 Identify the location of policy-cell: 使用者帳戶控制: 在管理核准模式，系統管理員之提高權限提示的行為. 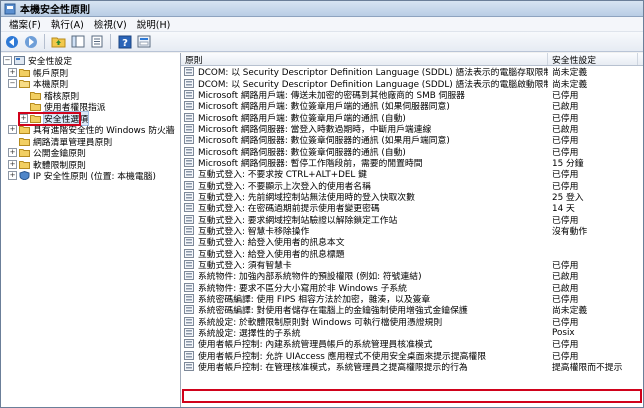
(364, 366).